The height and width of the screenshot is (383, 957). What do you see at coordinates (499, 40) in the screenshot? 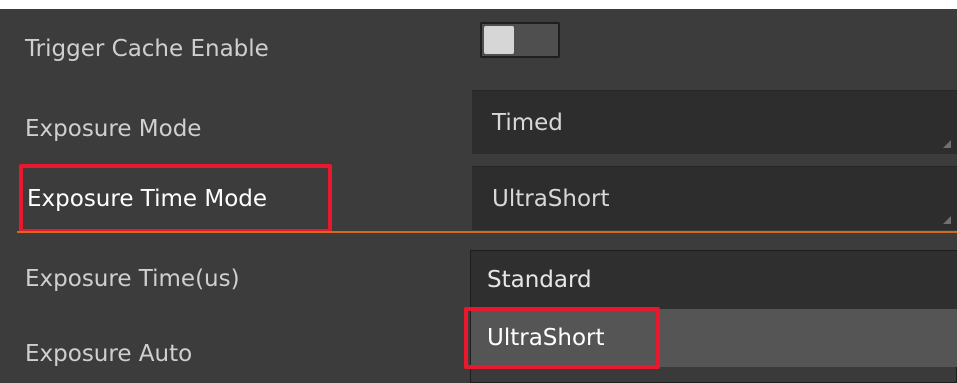
I see `toggle-knob` at bounding box center [499, 40].